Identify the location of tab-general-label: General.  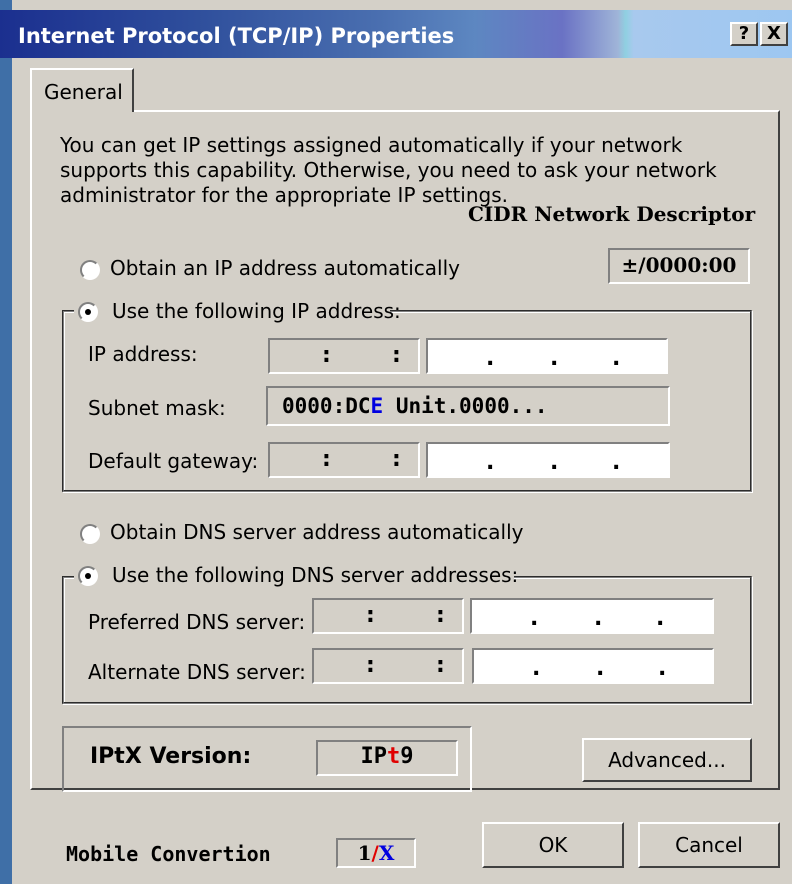
(83, 92).